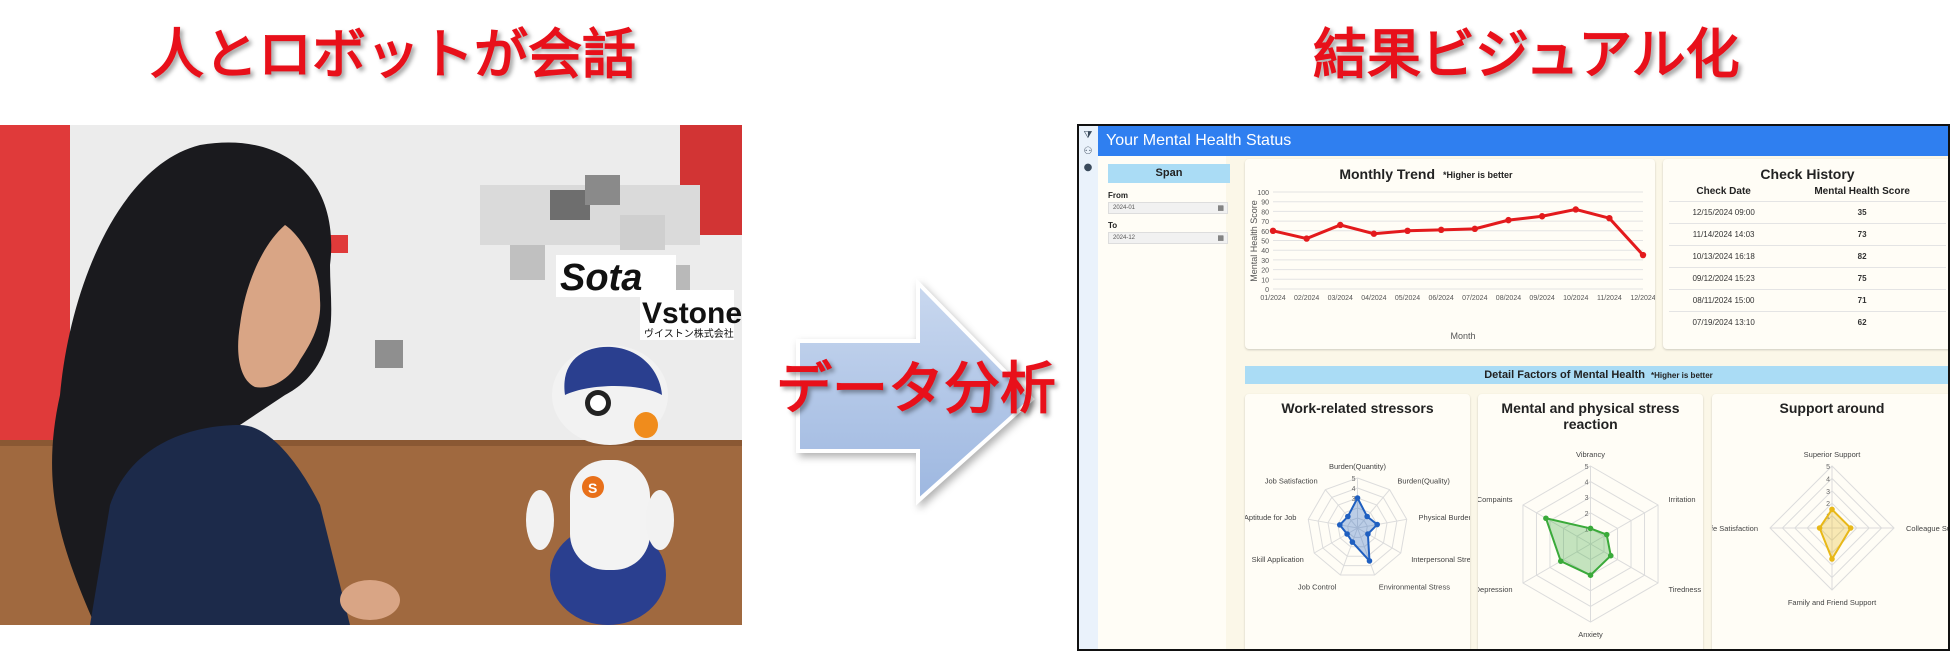 Image resolution: width=1950 pixels, height=651 pixels. Describe the element at coordinates (1357, 408) in the screenshot. I see `work-stressors-title: Work-related stressors` at that location.